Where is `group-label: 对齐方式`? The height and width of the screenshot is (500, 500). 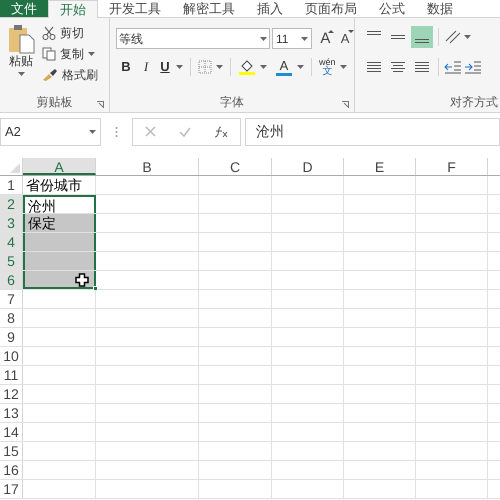
group-label: 对齐方式 is located at coordinates (474, 102).